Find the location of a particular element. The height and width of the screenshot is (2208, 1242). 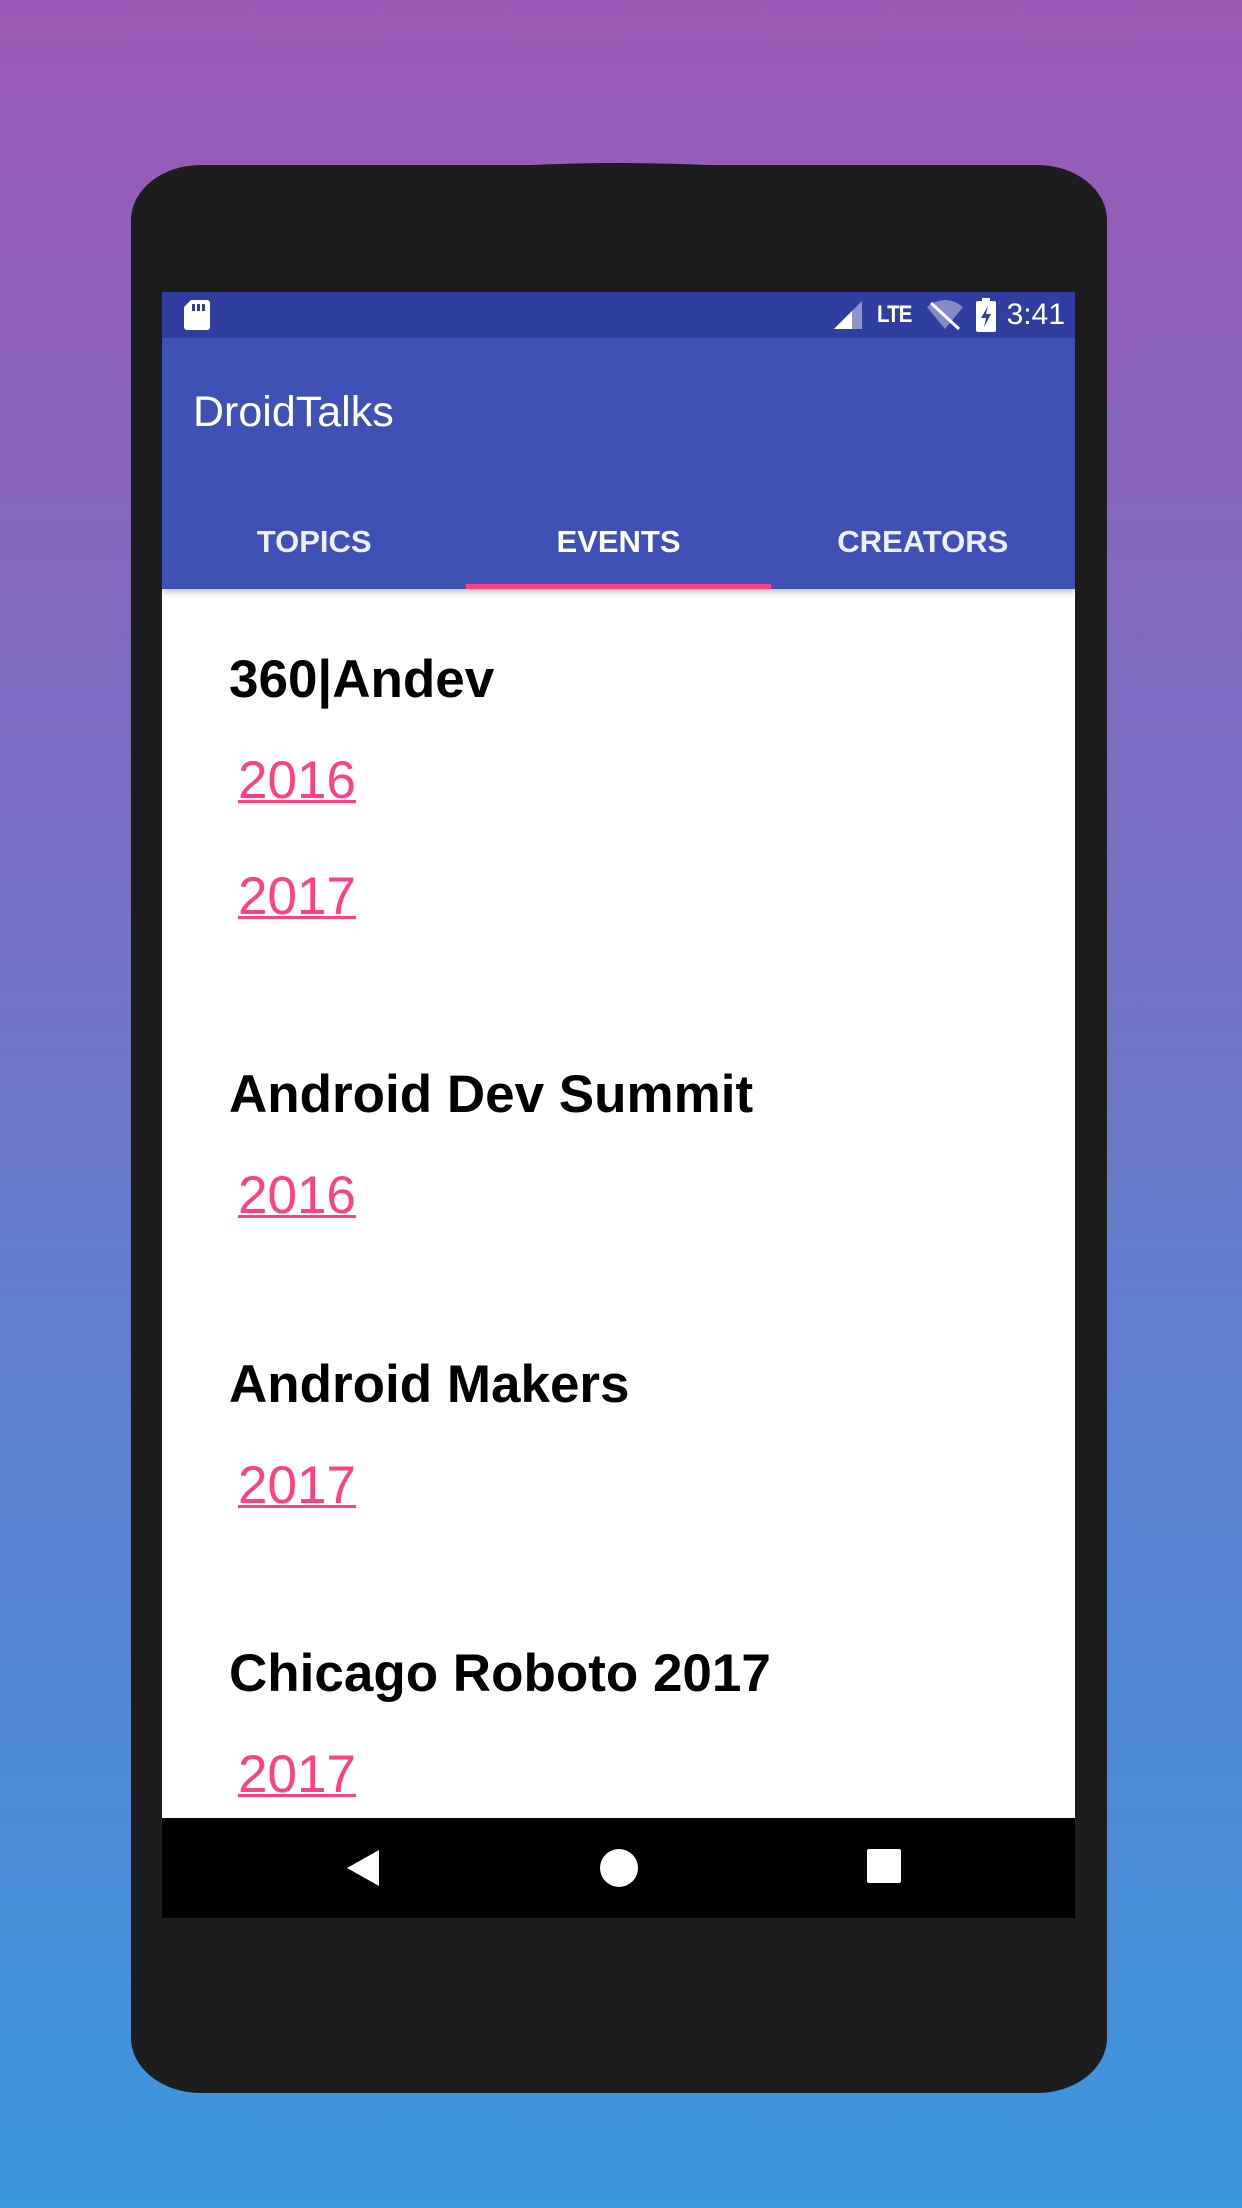

tab-bar: TOPICS EVENTS CREATORS is located at coordinates (618, 542).